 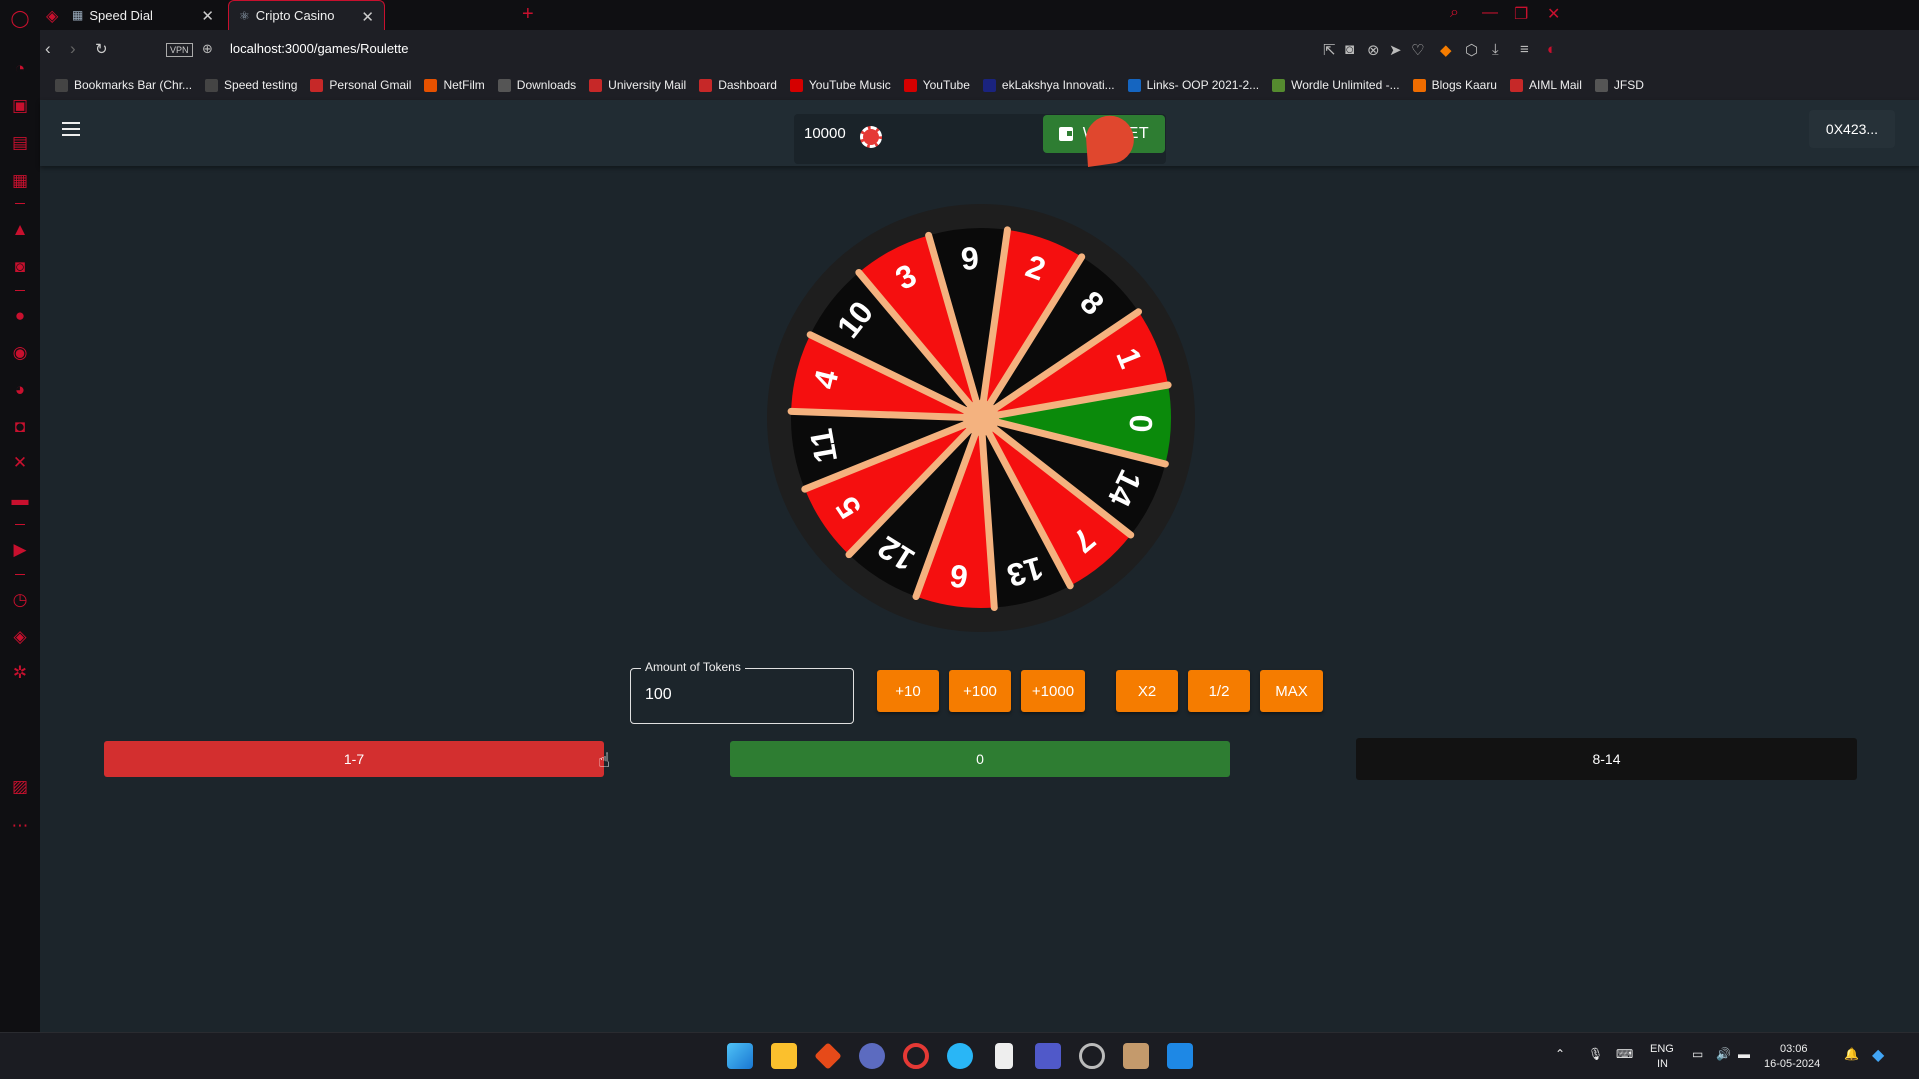 I want to click on vscode-icon, so click(x=1180, y=1056).